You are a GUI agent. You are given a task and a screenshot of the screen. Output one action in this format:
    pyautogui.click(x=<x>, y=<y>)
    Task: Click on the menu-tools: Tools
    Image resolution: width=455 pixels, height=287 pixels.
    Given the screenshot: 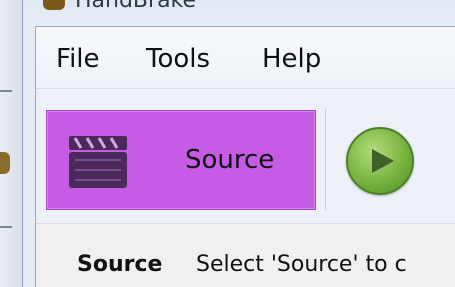 What is the action you would take?
    pyautogui.click(x=178, y=59)
    